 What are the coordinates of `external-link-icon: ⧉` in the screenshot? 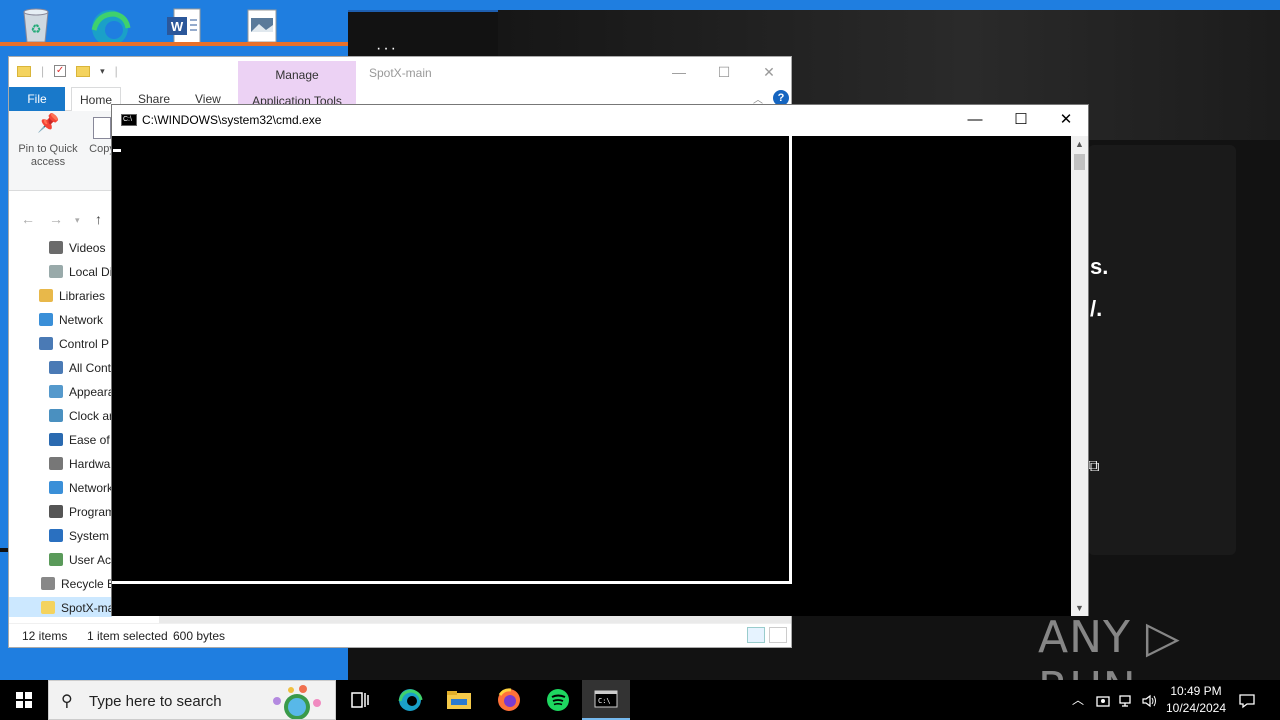 It's located at (1093, 467).